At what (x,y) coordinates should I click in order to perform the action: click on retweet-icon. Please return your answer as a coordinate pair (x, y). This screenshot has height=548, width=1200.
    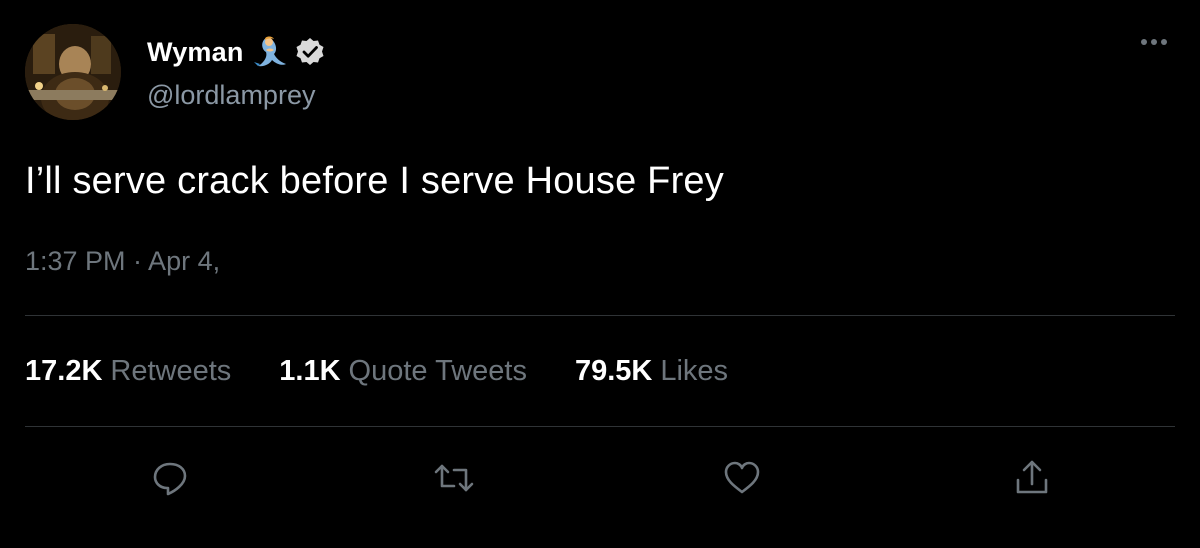
    Looking at the image, I should click on (454, 478).